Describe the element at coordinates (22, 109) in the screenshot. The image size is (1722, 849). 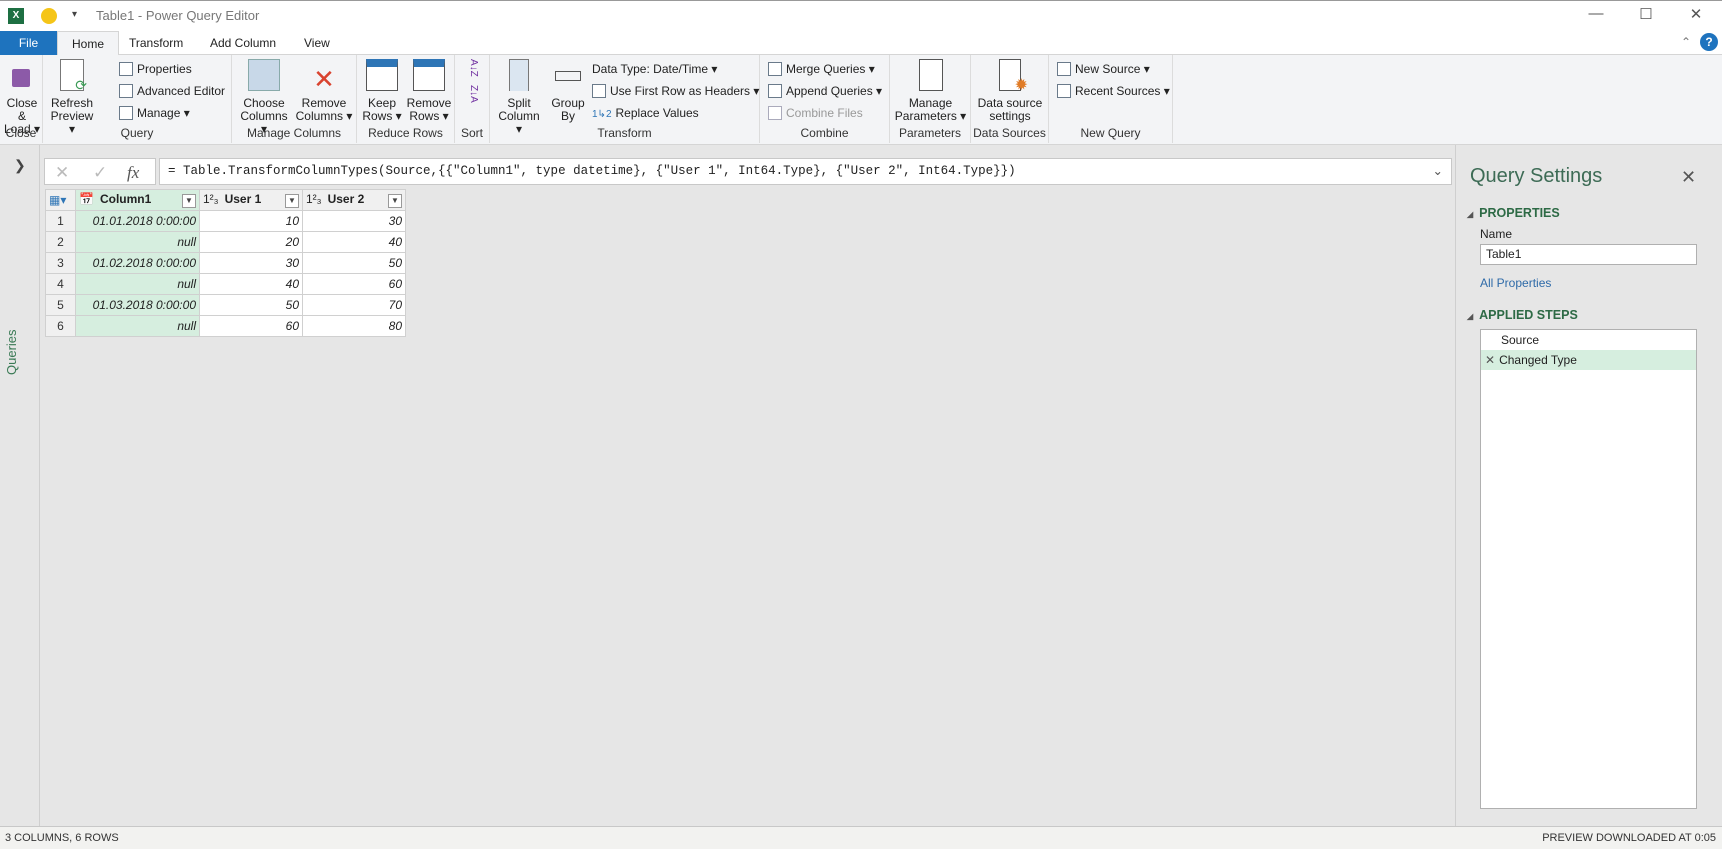
I see `close-load-label: Close &` at that location.